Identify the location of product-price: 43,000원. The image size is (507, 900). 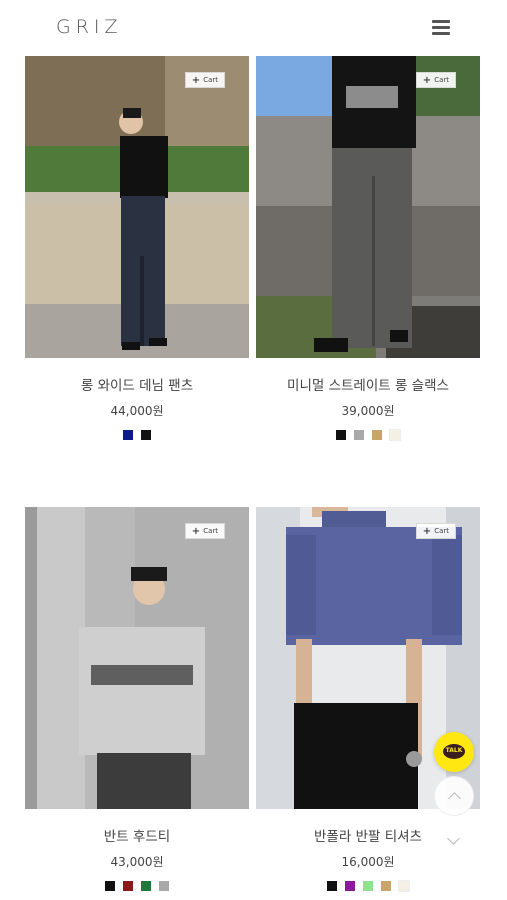
(137, 862).